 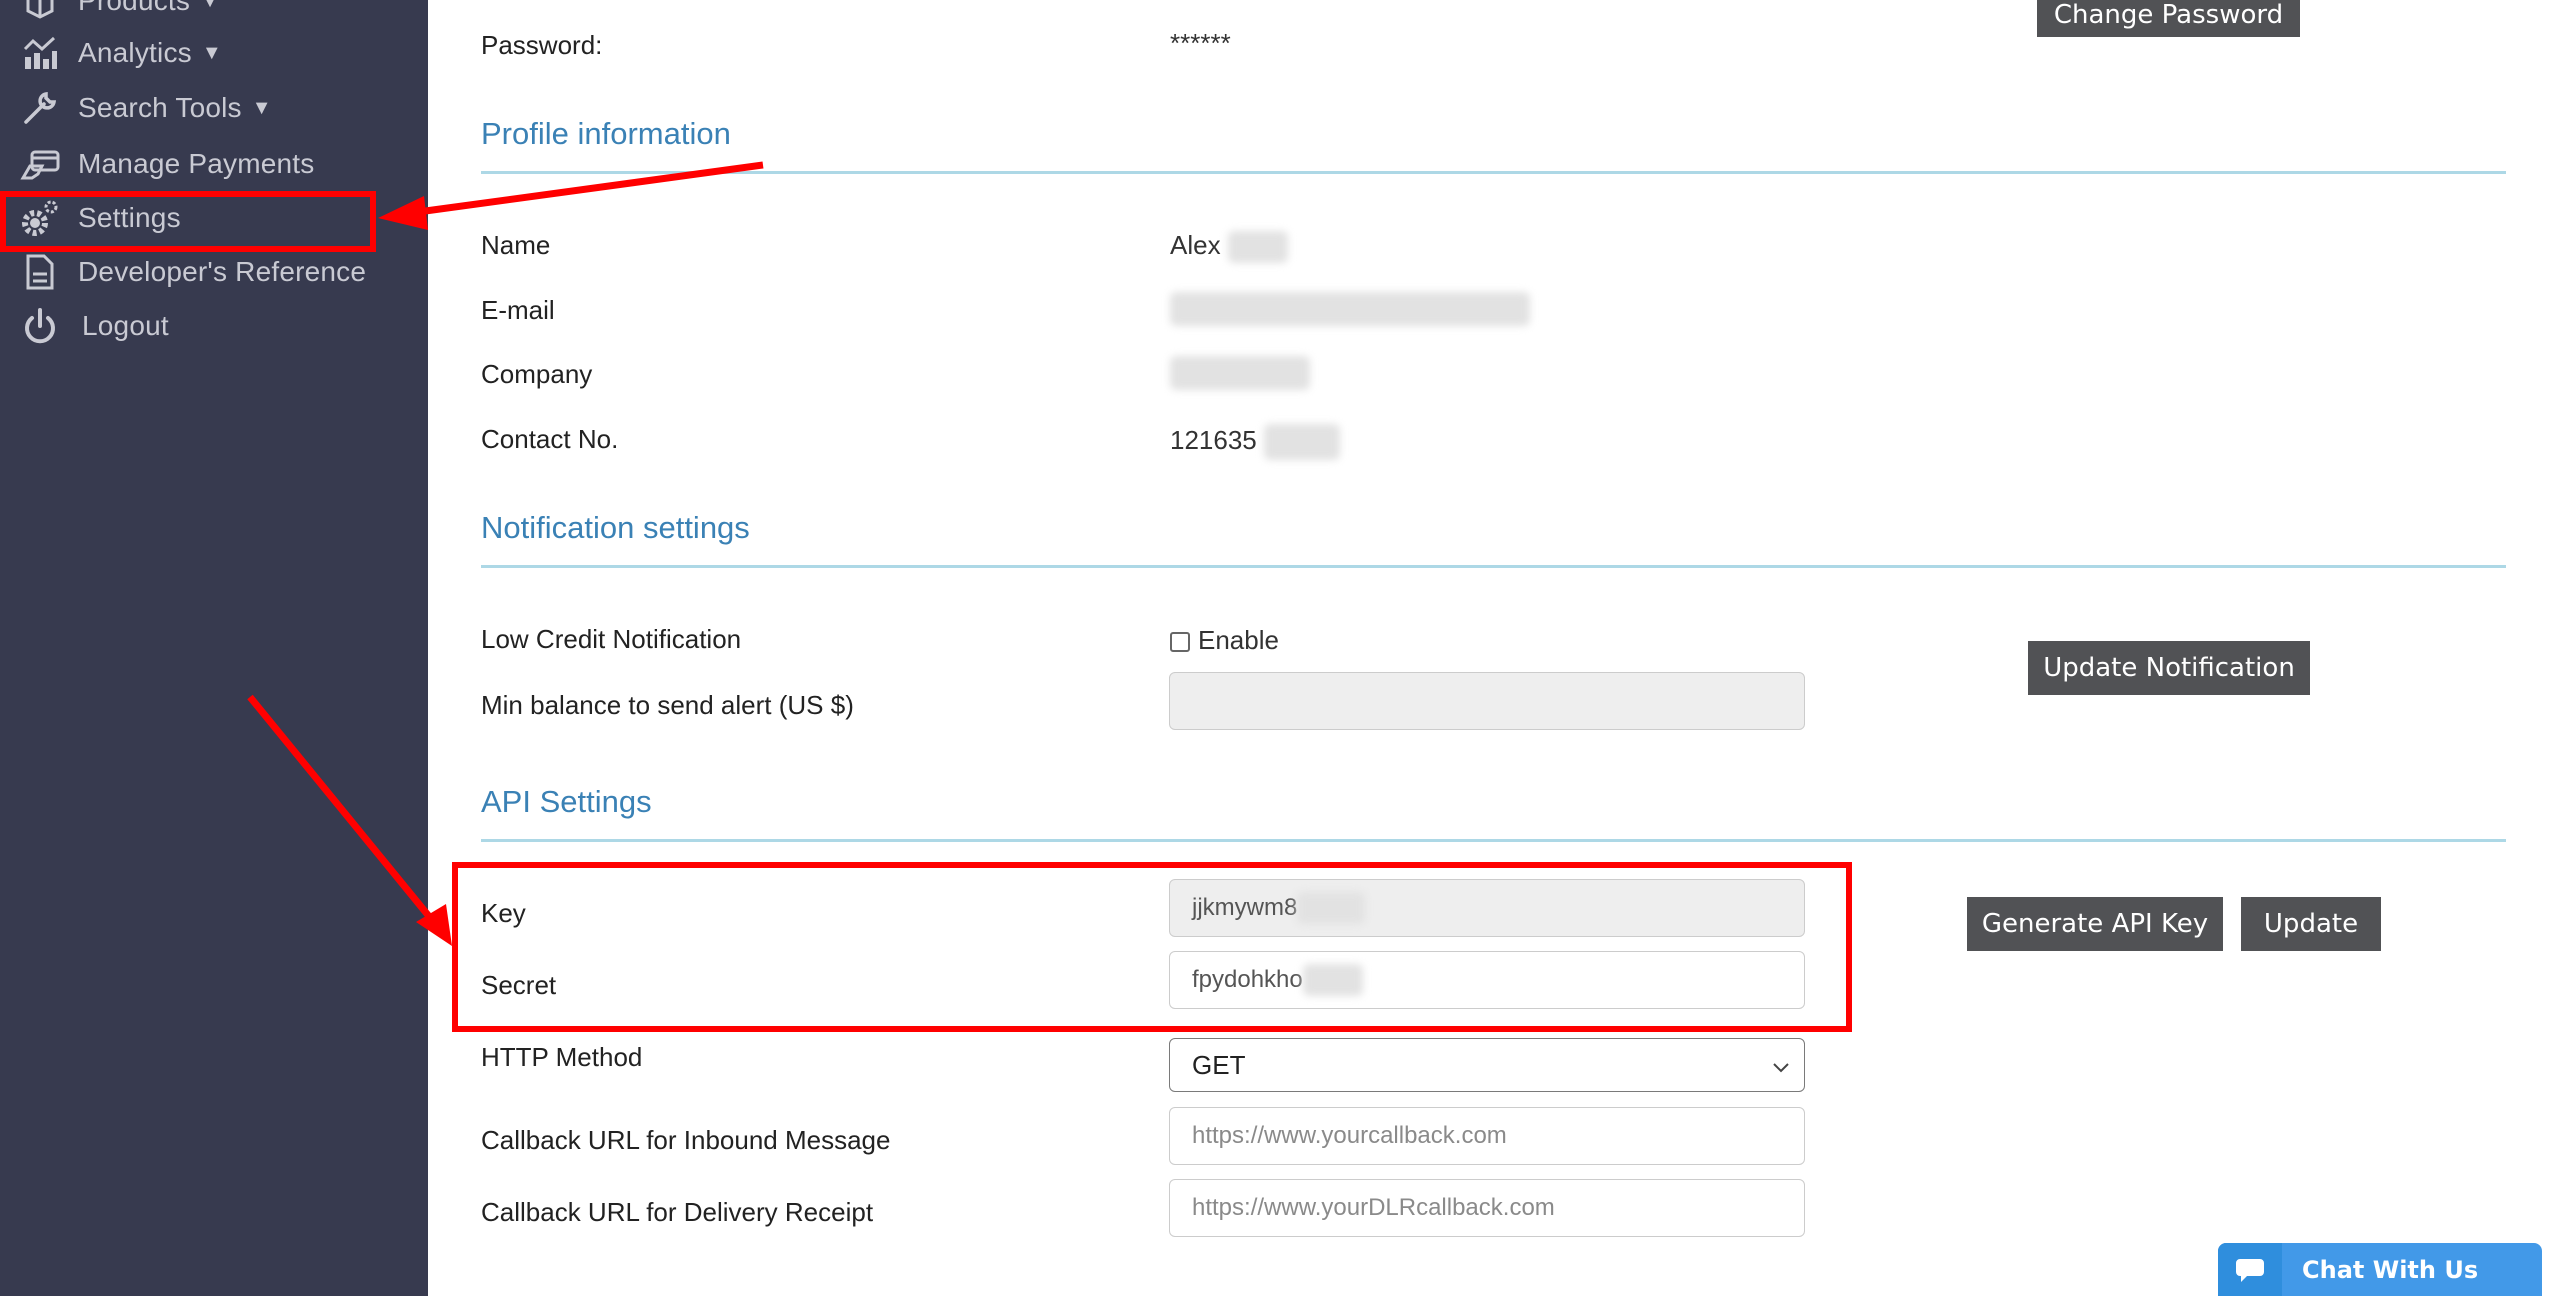 I want to click on chat-label: Chat With Us, so click(x=2390, y=1269).